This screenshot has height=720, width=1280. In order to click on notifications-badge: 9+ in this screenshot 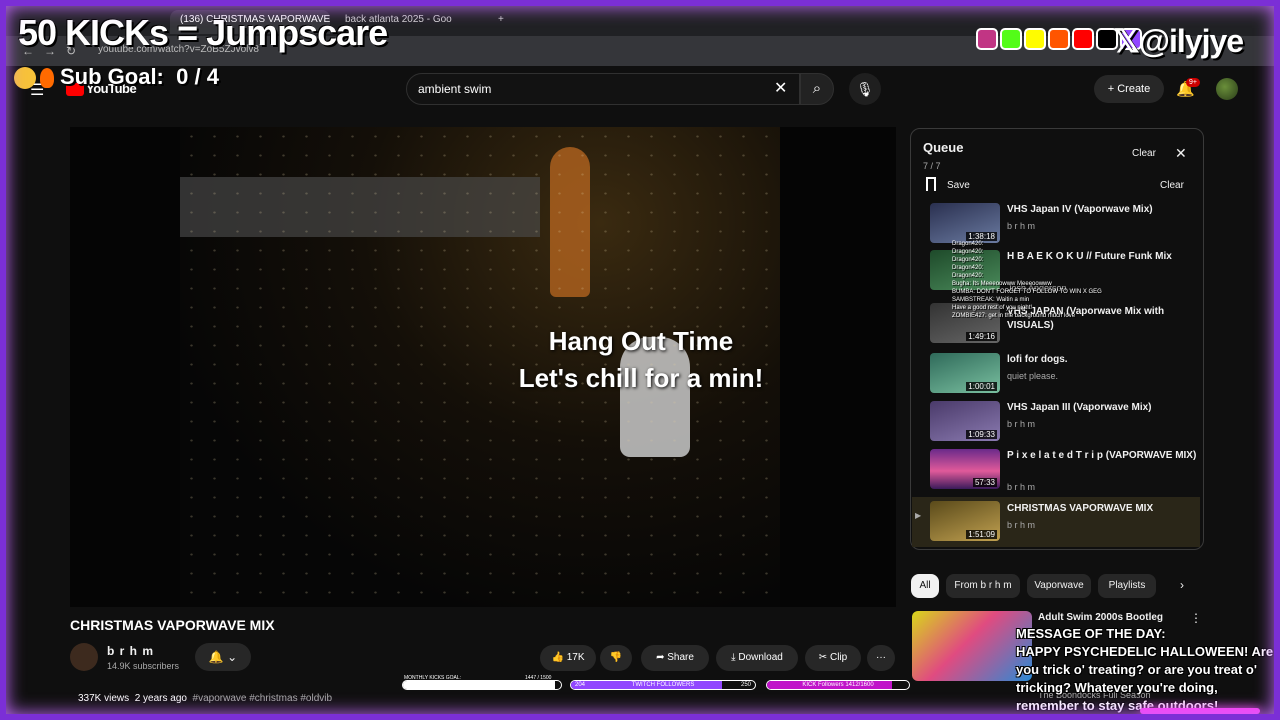, I will do `click(1193, 82)`.